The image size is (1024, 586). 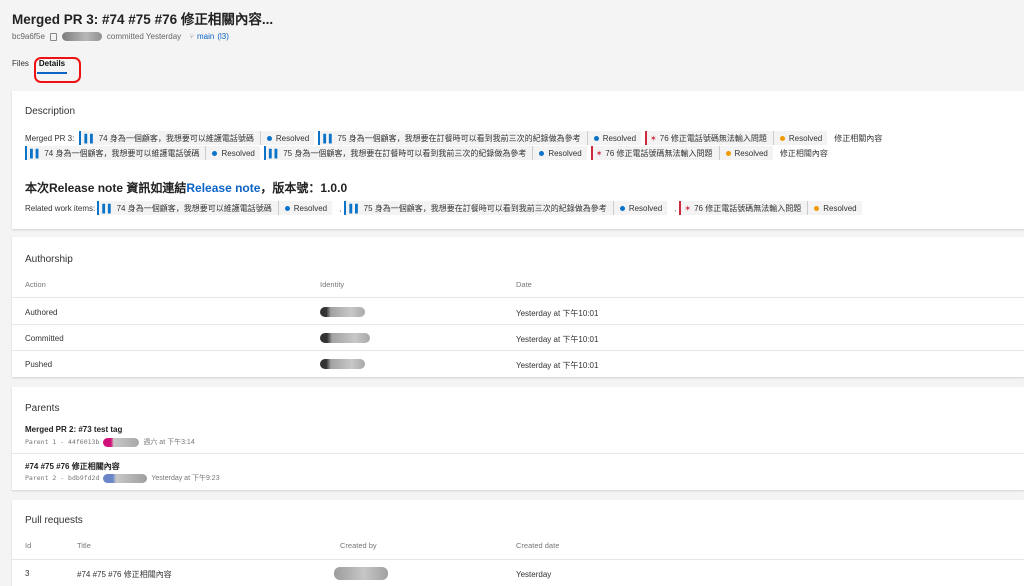 What do you see at coordinates (57, 70) in the screenshot?
I see `highlight-annotation` at bounding box center [57, 70].